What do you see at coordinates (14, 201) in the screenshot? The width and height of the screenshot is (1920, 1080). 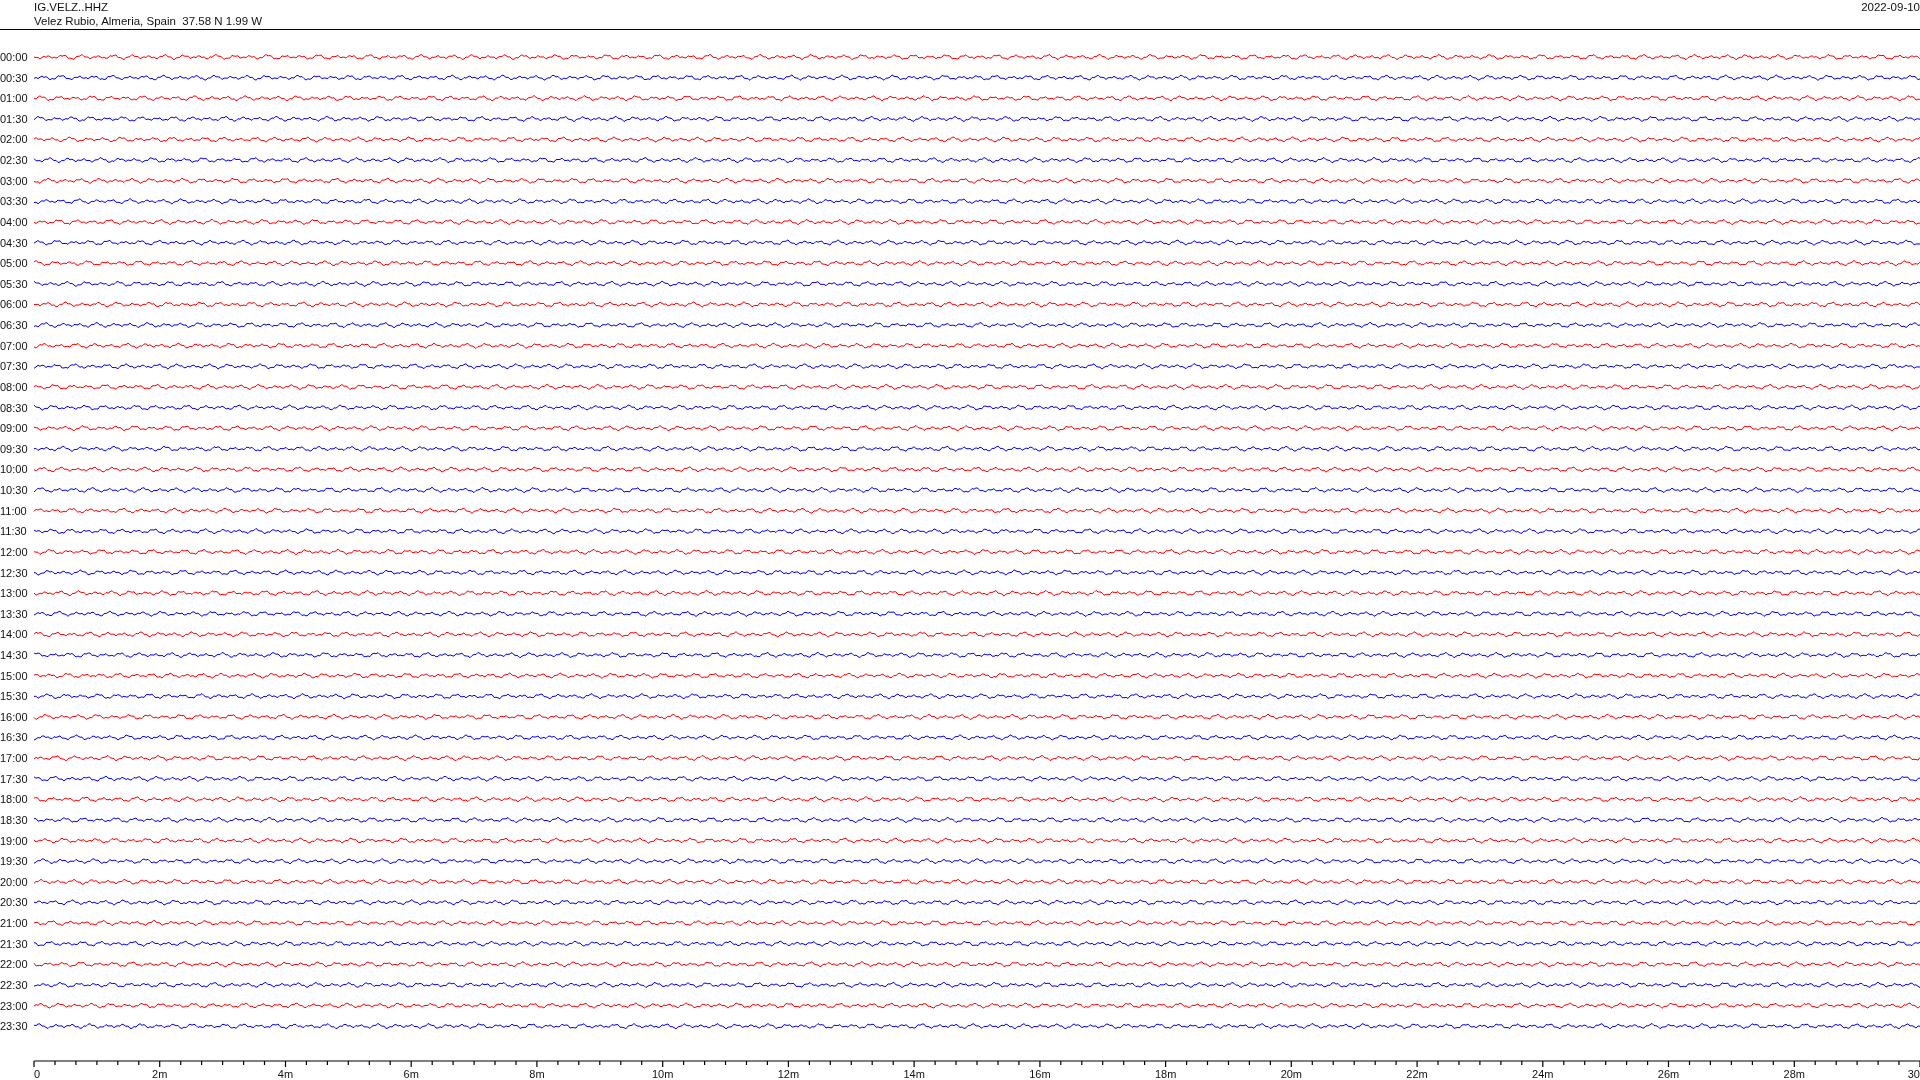 I see `time-label: 03:30` at bounding box center [14, 201].